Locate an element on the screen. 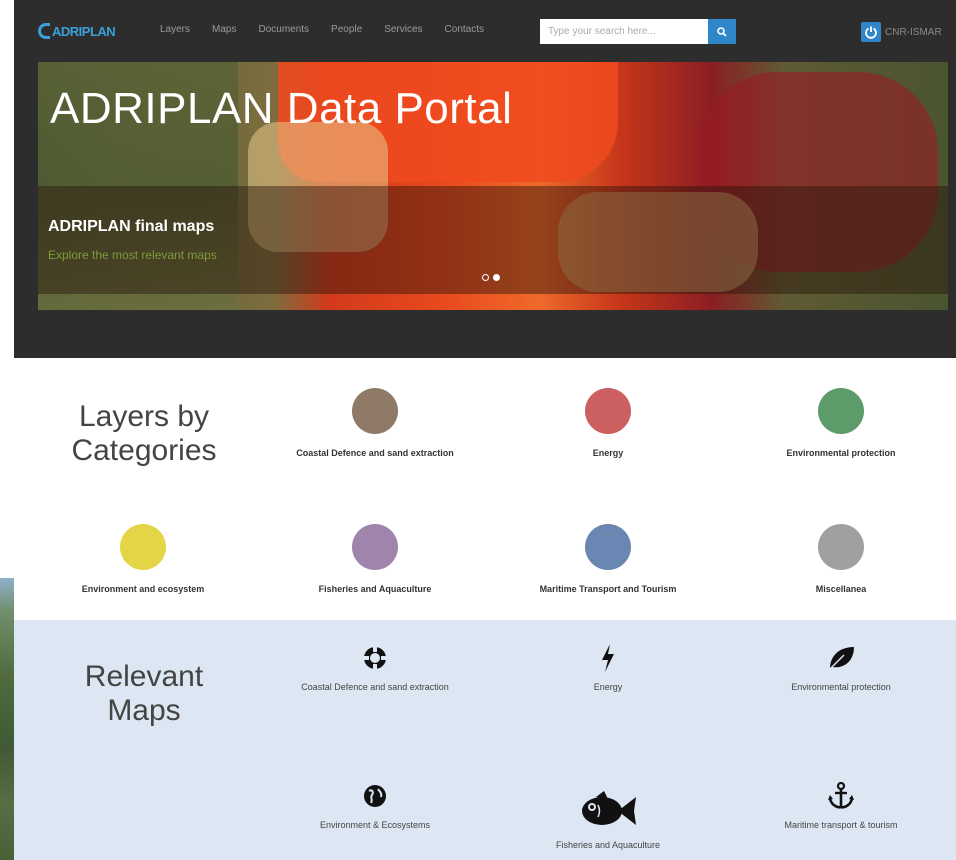 This screenshot has height=860, width=956. lifebuoy-icon is located at coordinates (375, 658).